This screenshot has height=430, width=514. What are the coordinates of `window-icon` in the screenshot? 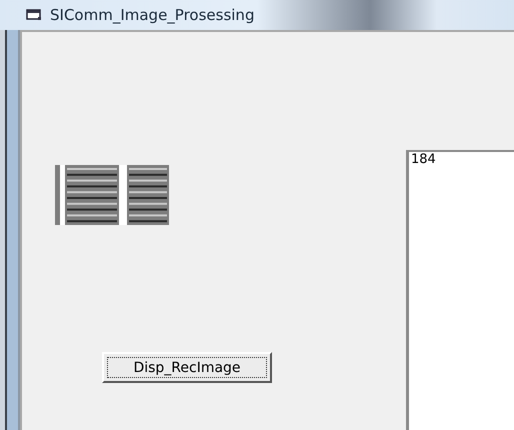 It's located at (34, 15).